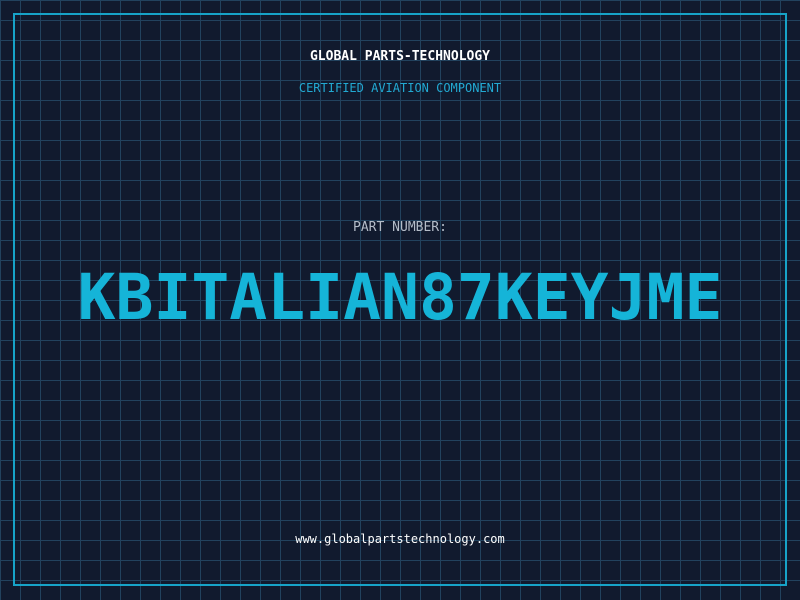  Describe the element at coordinates (400, 297) in the screenshot. I see `part-number-value: KBITALIAN87KEYJME` at that location.